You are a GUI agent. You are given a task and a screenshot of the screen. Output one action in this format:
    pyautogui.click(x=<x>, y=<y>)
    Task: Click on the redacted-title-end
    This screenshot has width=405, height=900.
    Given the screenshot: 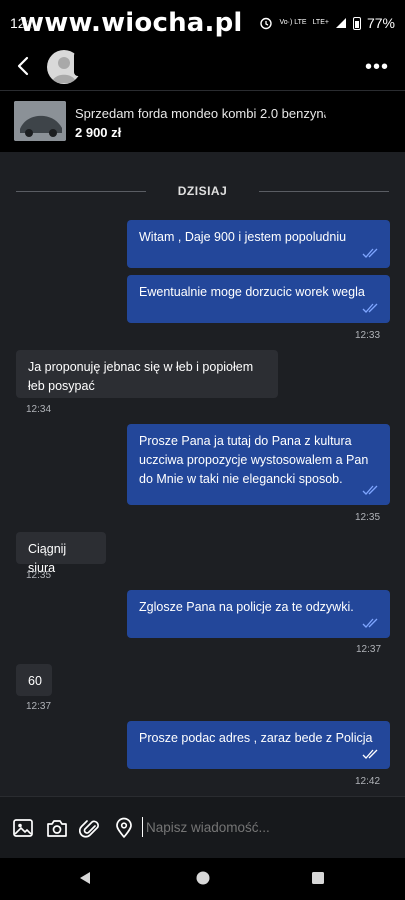 What is the action you would take?
    pyautogui.click(x=344, y=112)
    